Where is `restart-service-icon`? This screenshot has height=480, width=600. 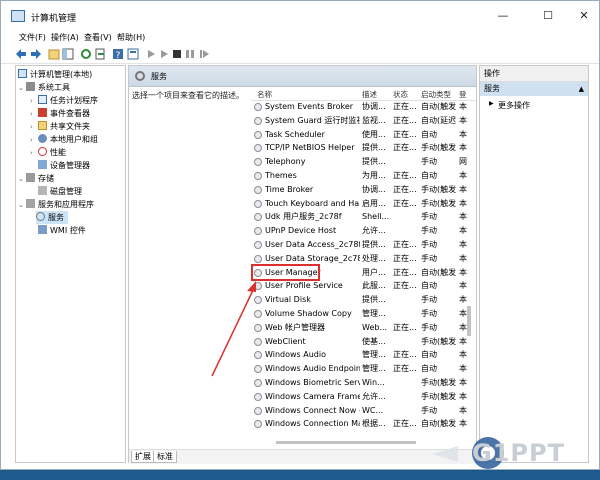 restart-service-icon is located at coordinates (204, 54).